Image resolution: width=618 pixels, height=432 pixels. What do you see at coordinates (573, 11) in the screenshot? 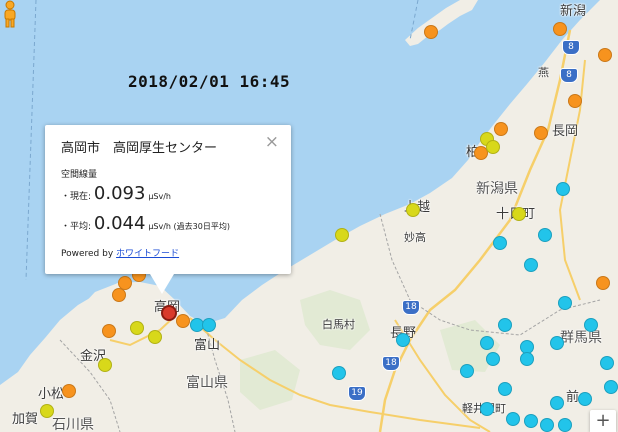
I see `place-niigata: 新潟` at bounding box center [573, 11].